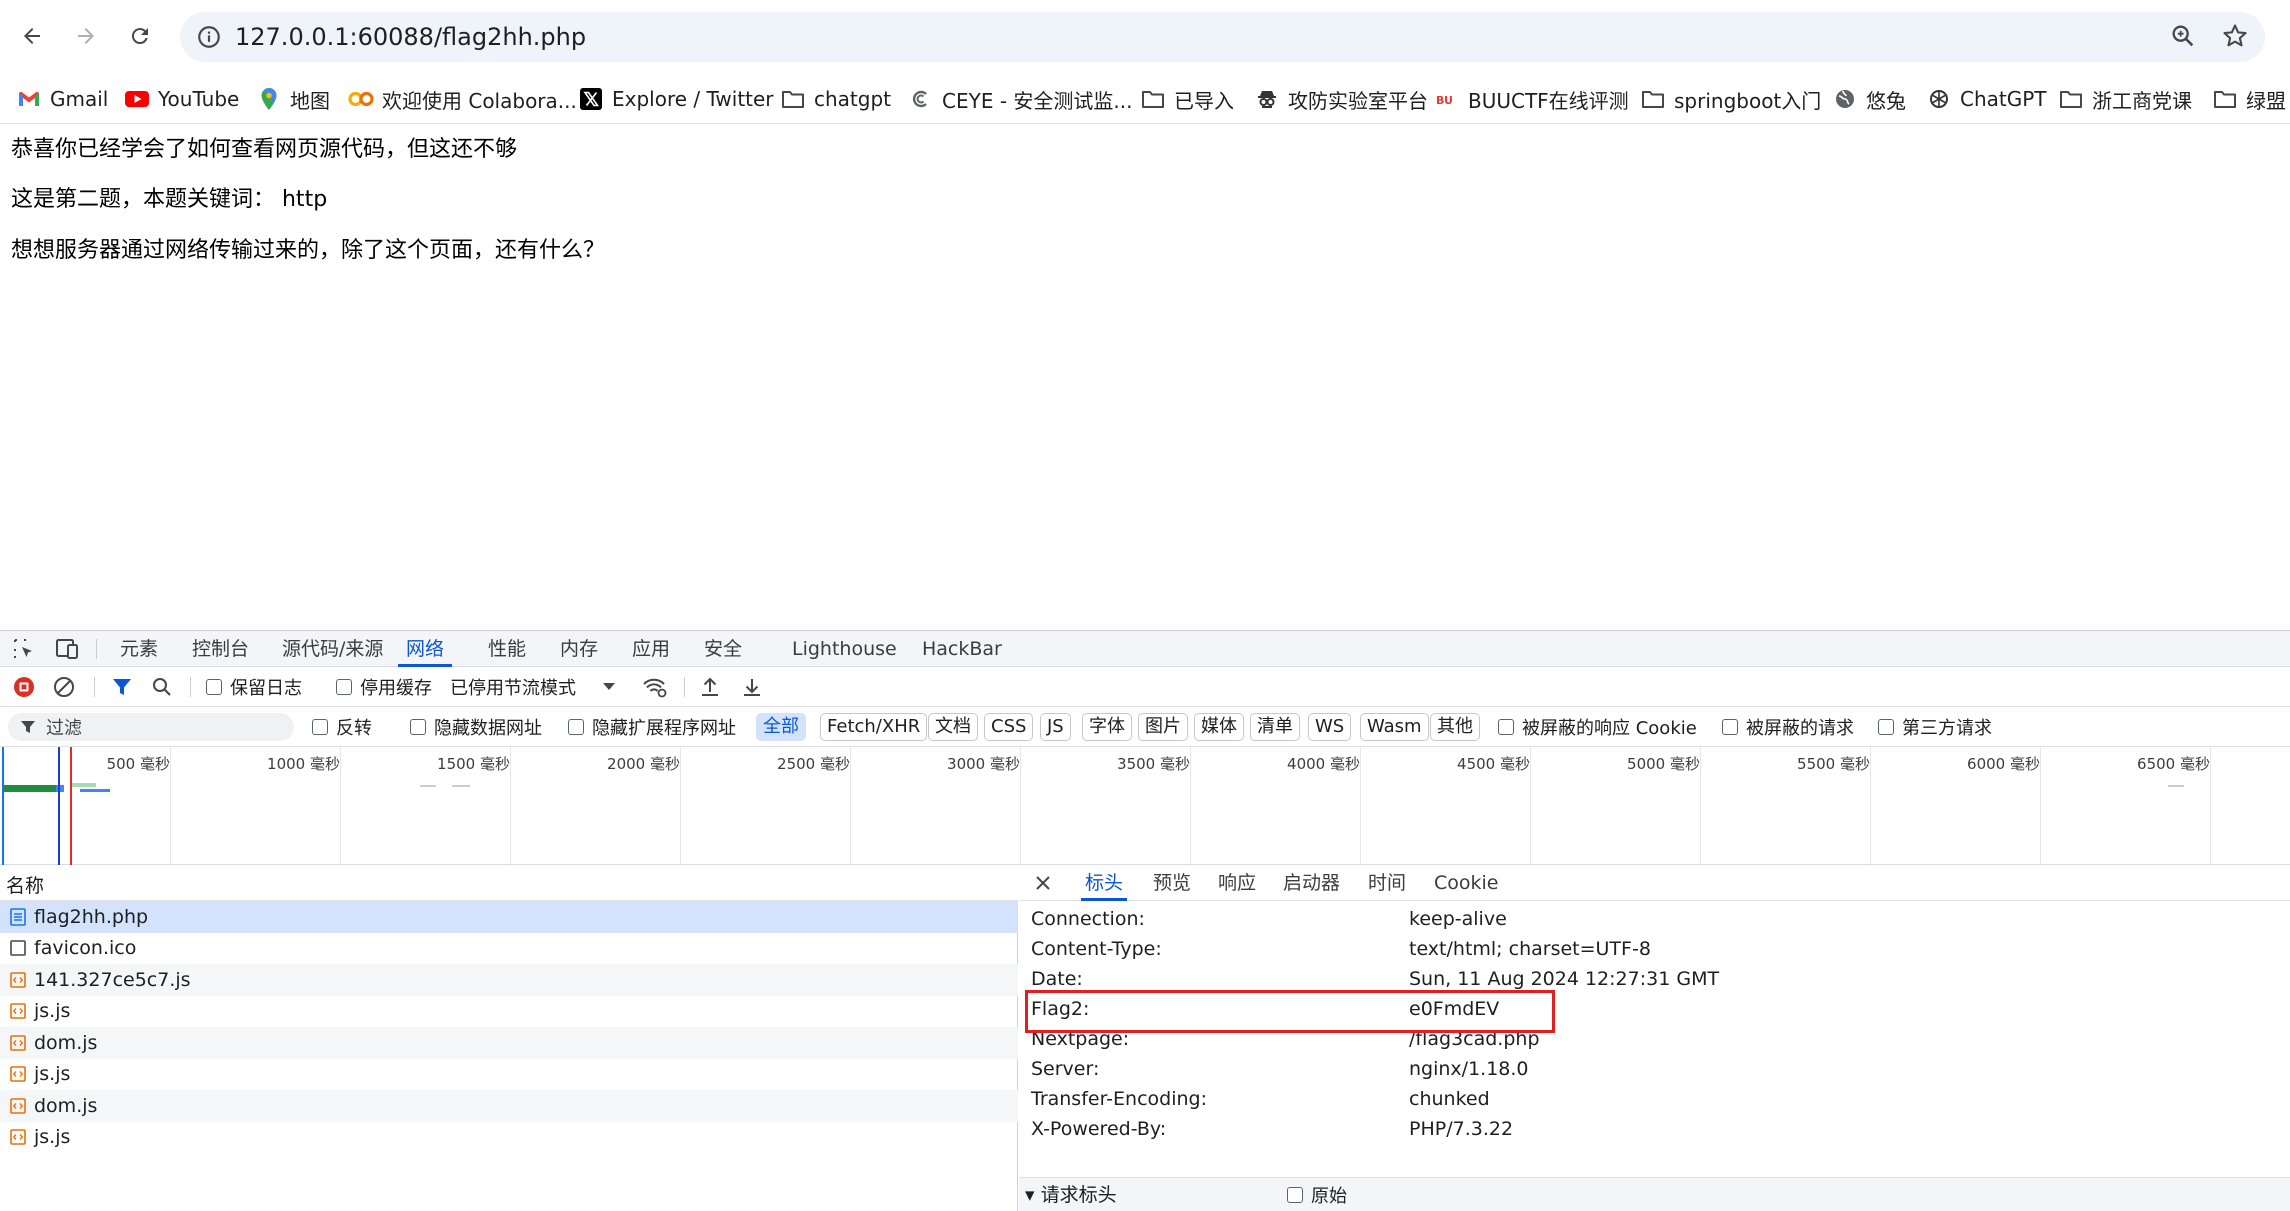 The image size is (2290, 1211). What do you see at coordinates (962, 649) in the screenshot?
I see `tab-hackbar: HackBar` at bounding box center [962, 649].